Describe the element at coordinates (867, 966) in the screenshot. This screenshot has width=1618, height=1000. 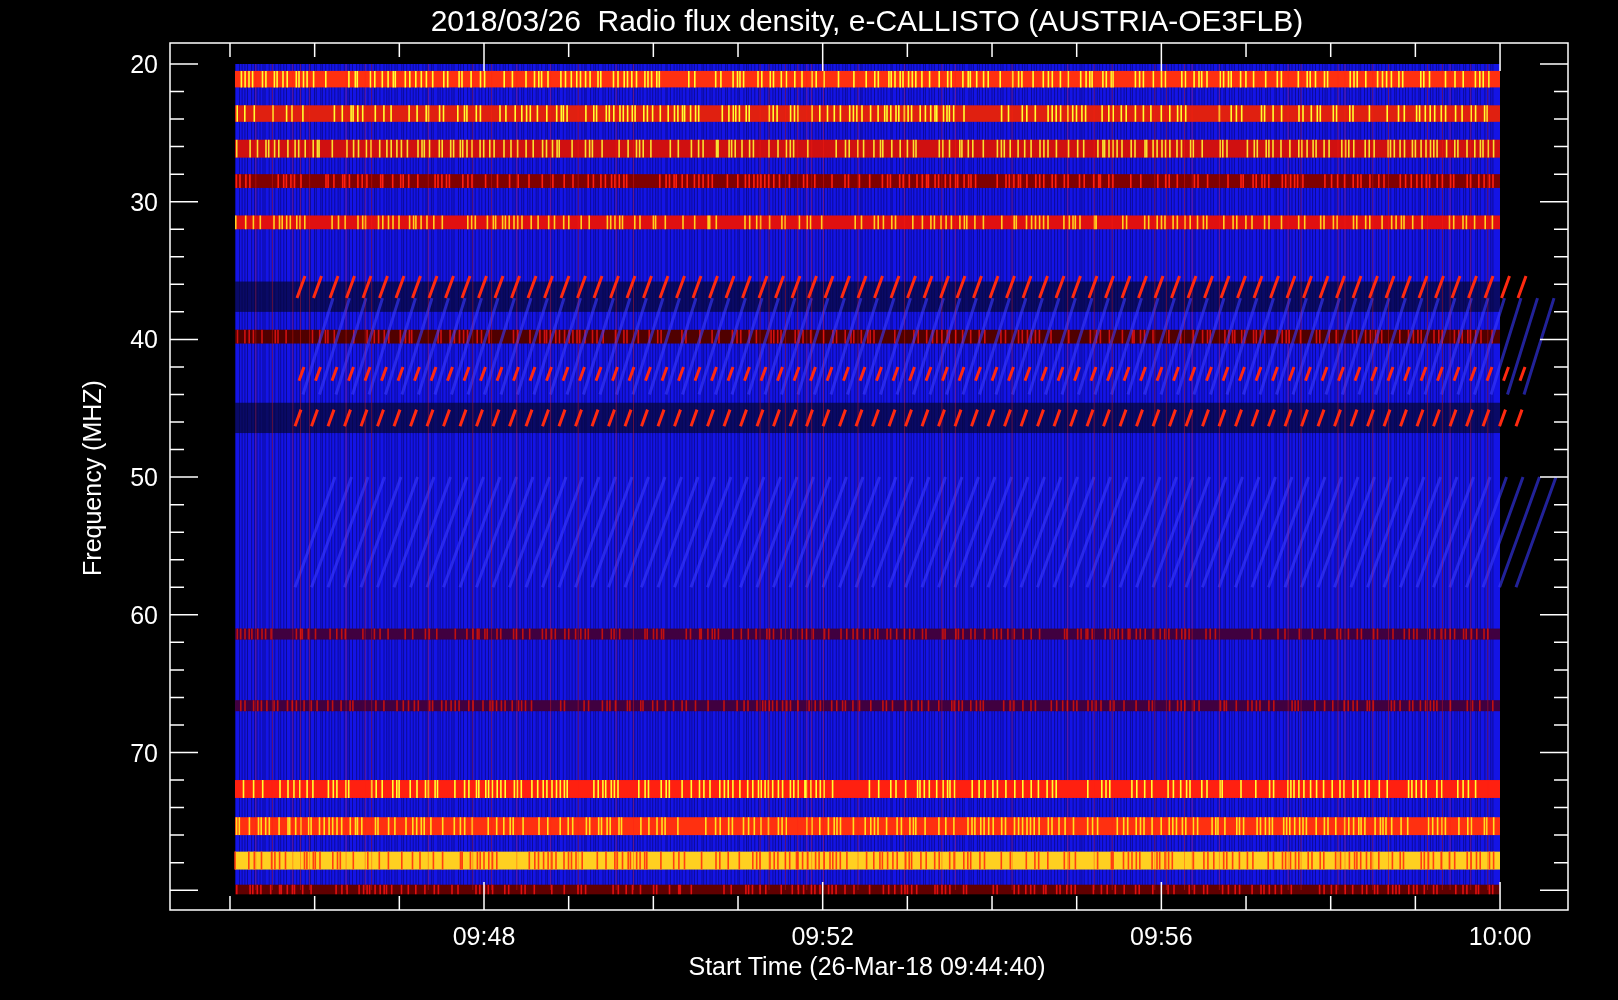
I see `x-axis-label: Start Time (26-Mar-18 09:44:40)` at that location.